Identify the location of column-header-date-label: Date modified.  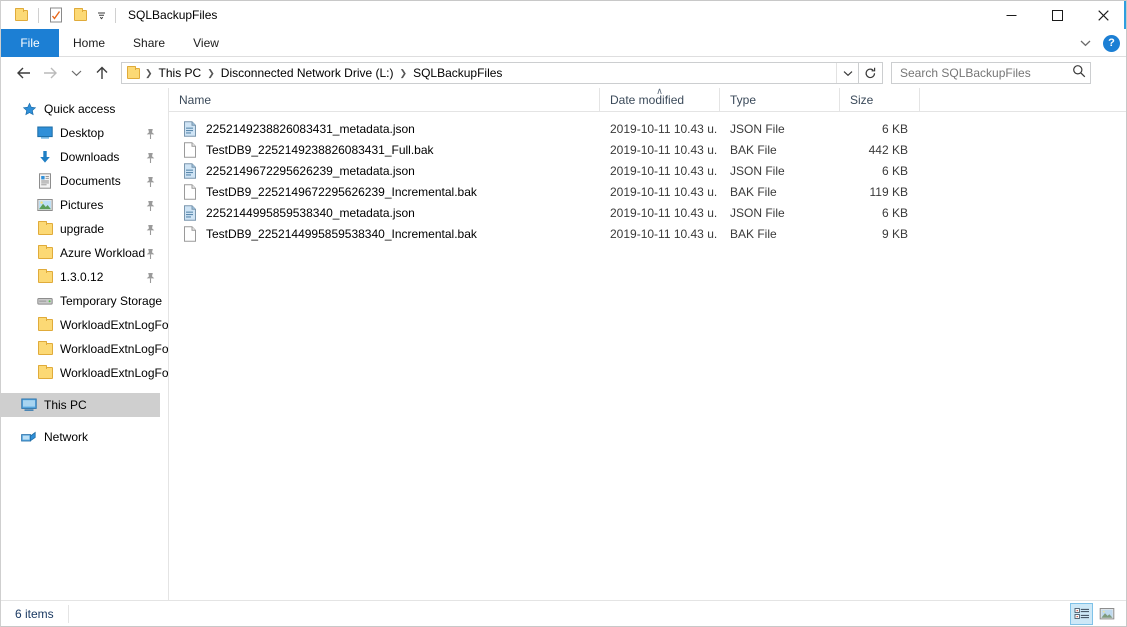
(647, 99).